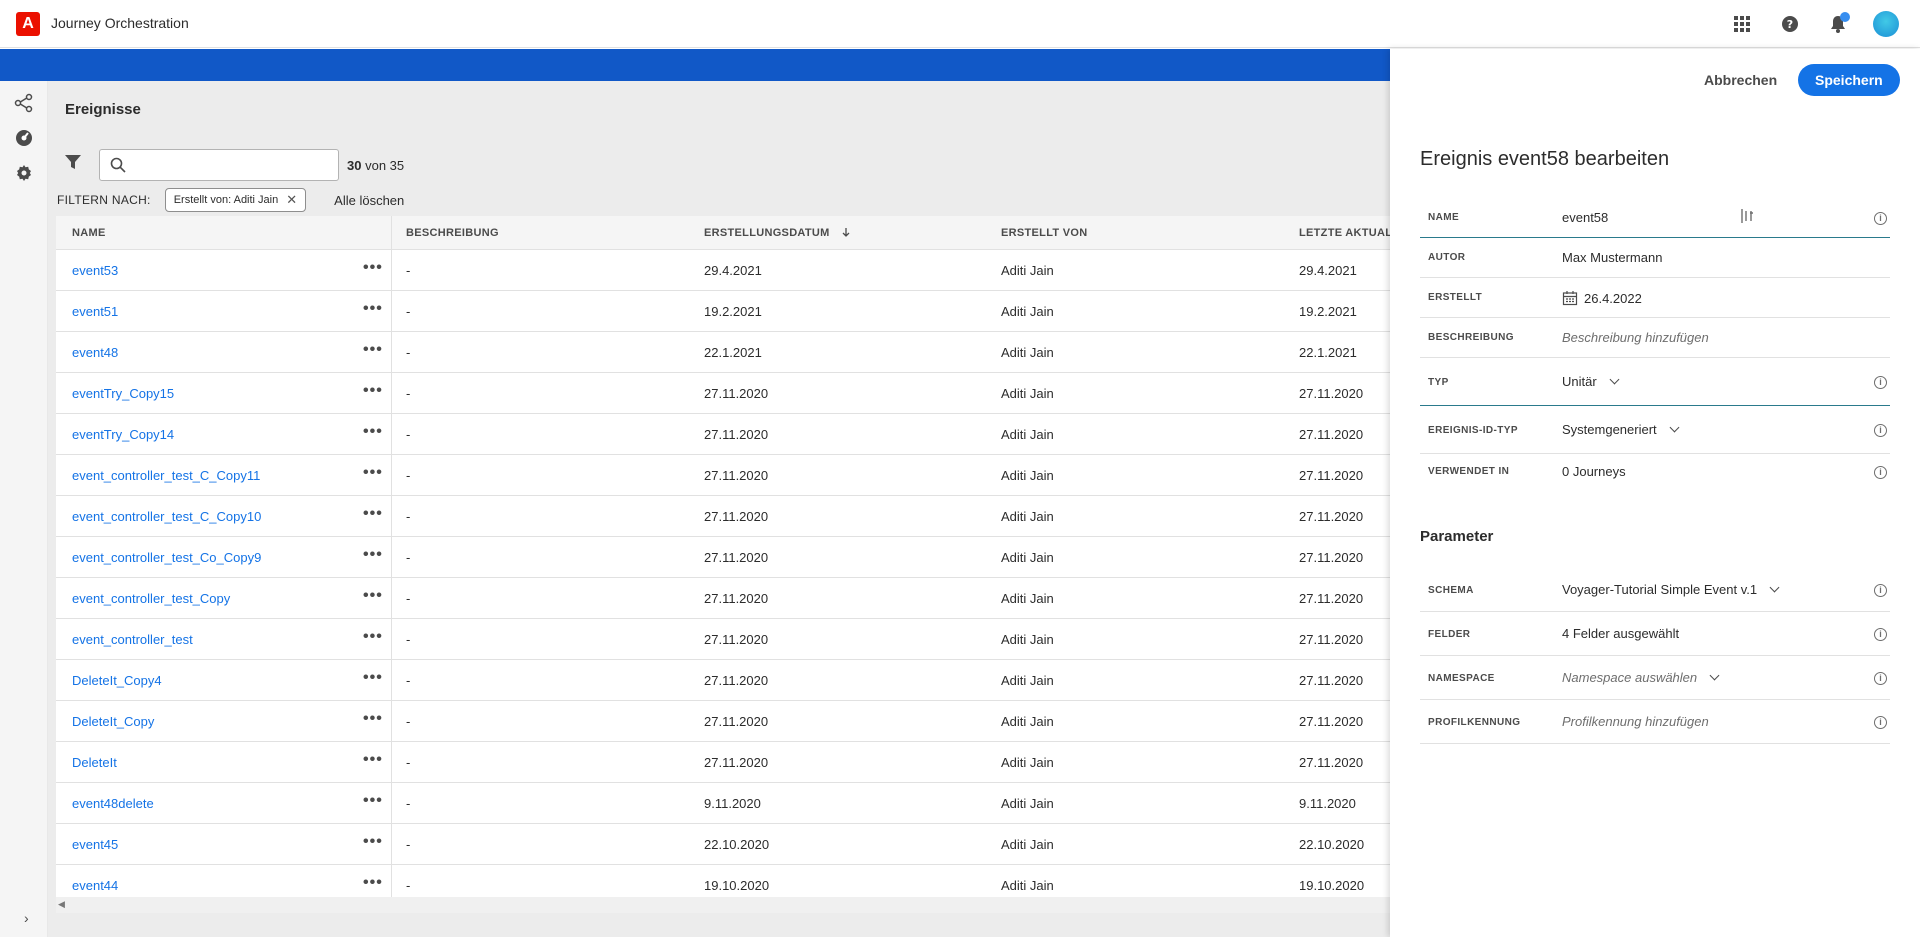 Image resolution: width=1920 pixels, height=937 pixels. What do you see at coordinates (166, 475) in the screenshot?
I see `event-name-link: event_controller_test_C_Copy11` at bounding box center [166, 475].